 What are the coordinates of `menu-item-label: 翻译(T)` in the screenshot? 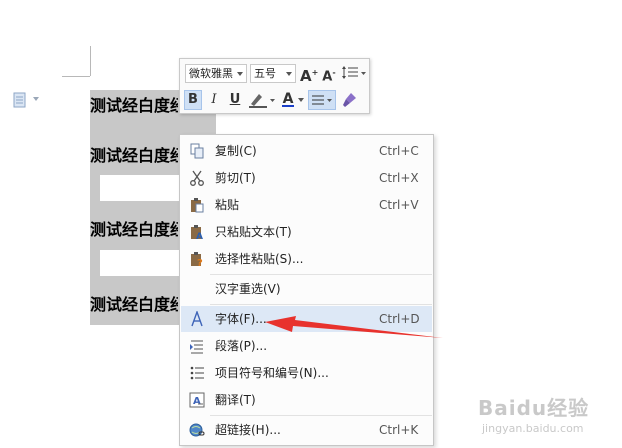 It's located at (235, 400).